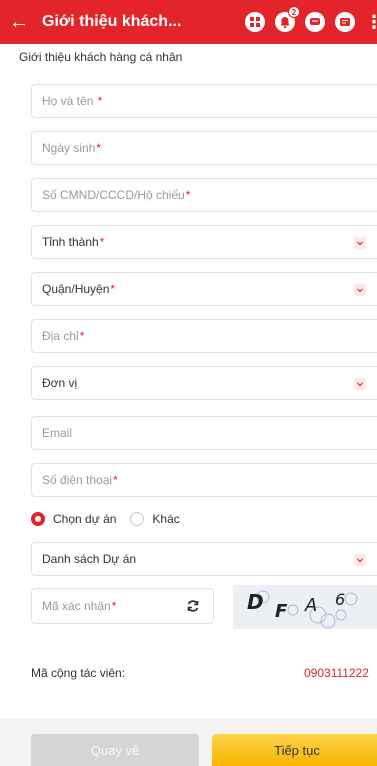 The image size is (377, 766). Describe the element at coordinates (204, 195) in the screenshot. I see `id-number-field: Số CMND/CCCD/Hộ chiếu *` at that location.